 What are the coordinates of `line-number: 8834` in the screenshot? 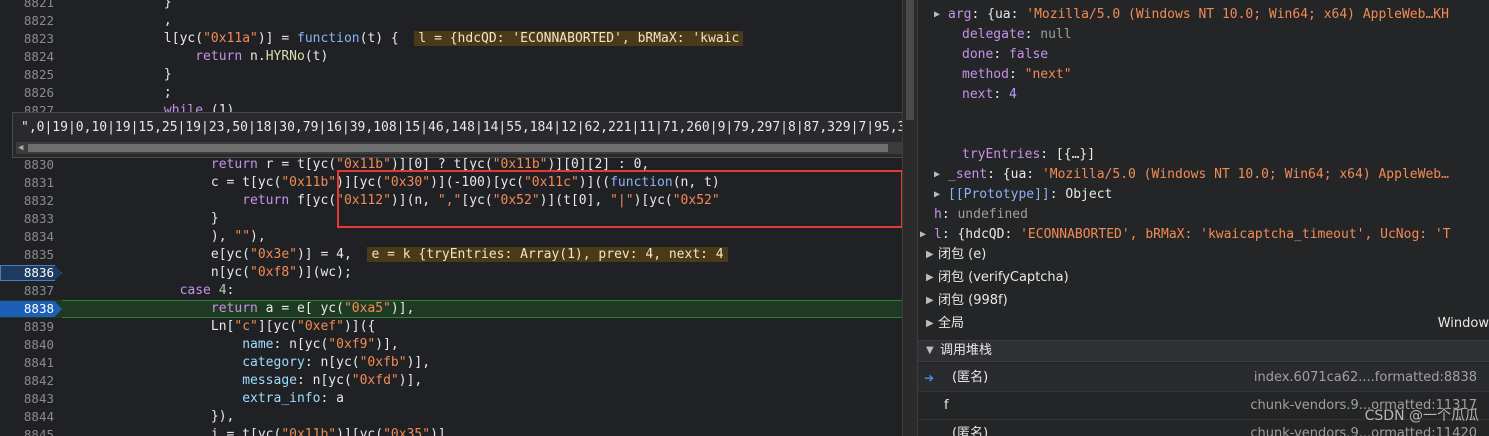 It's located at (27, 237).